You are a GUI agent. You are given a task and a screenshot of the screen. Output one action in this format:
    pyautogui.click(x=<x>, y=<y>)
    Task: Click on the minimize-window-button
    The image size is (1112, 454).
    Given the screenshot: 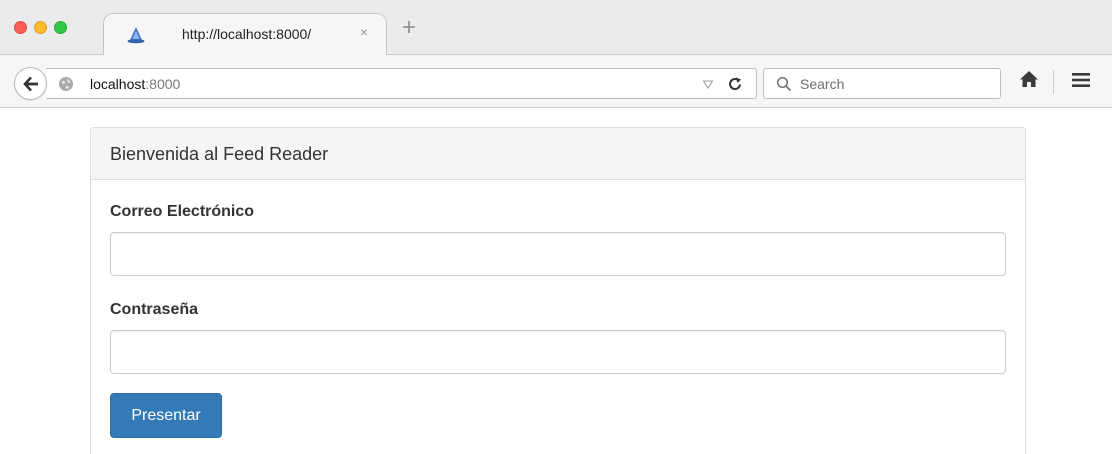 What is the action you would take?
    pyautogui.click(x=40, y=27)
    